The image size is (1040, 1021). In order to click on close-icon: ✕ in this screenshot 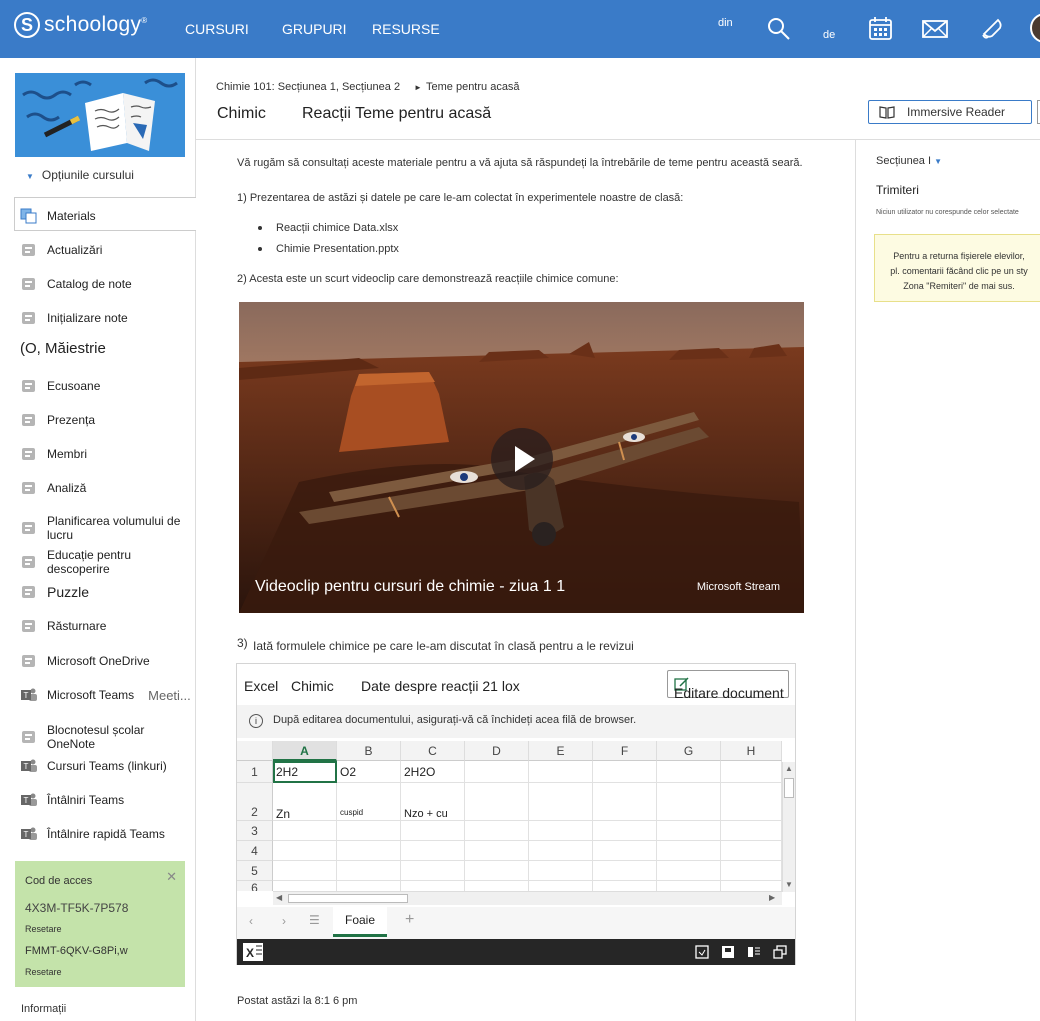, I will do `click(171, 877)`.